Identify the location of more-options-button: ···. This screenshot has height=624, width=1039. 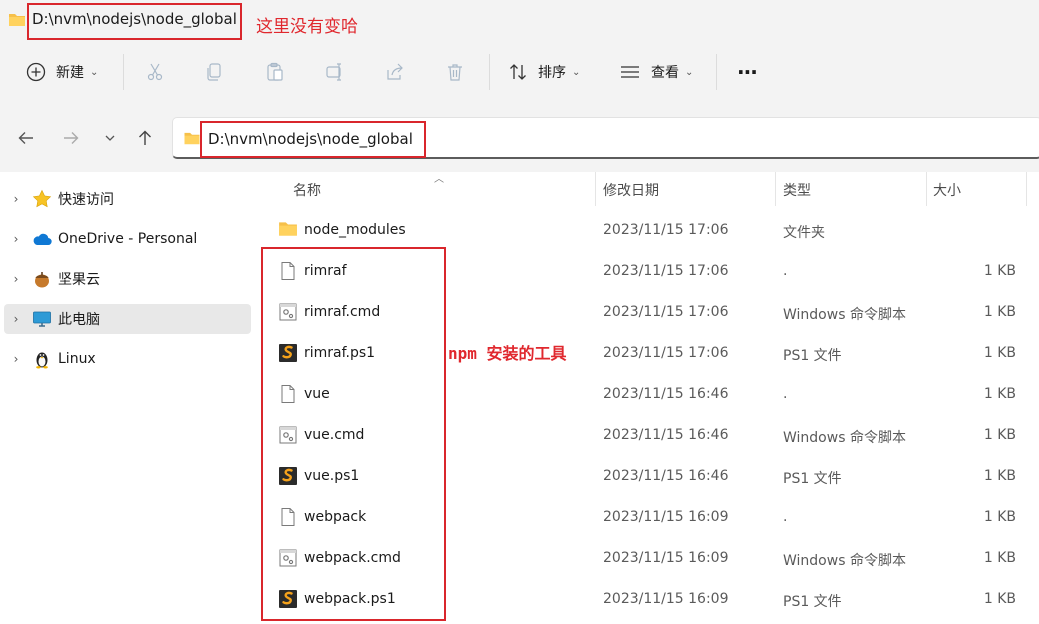
(747, 72).